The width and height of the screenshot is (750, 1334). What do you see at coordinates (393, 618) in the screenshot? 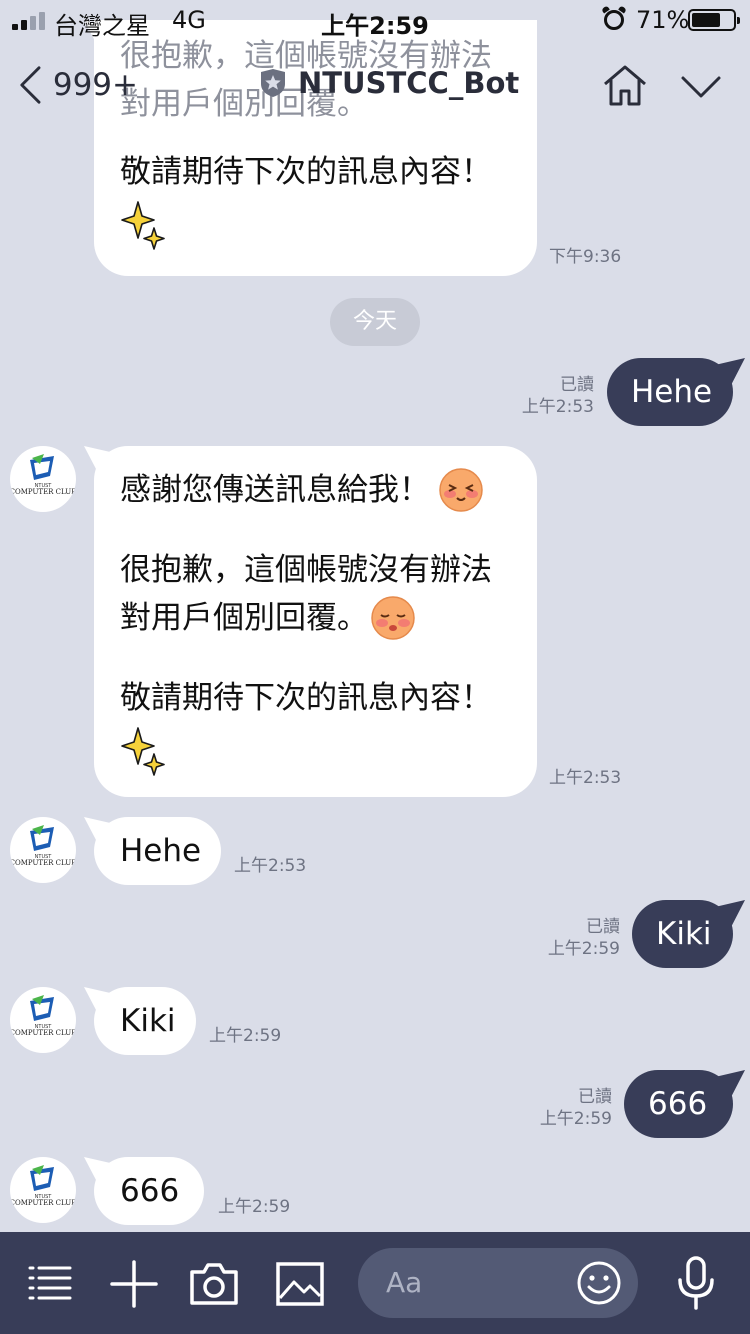
I see `sad-face-emoji-icon` at bounding box center [393, 618].